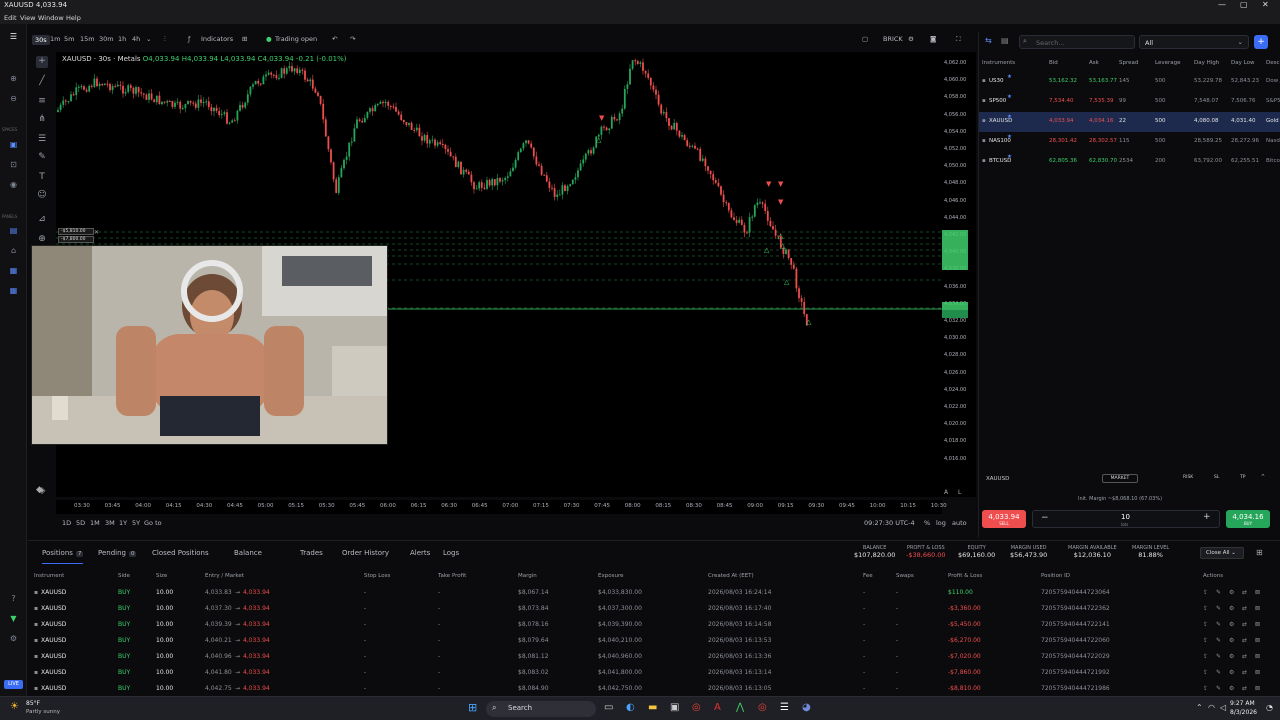 The height and width of the screenshot is (720, 1280). Describe the element at coordinates (80, 523) in the screenshot. I see `range-5d: 5D` at that location.